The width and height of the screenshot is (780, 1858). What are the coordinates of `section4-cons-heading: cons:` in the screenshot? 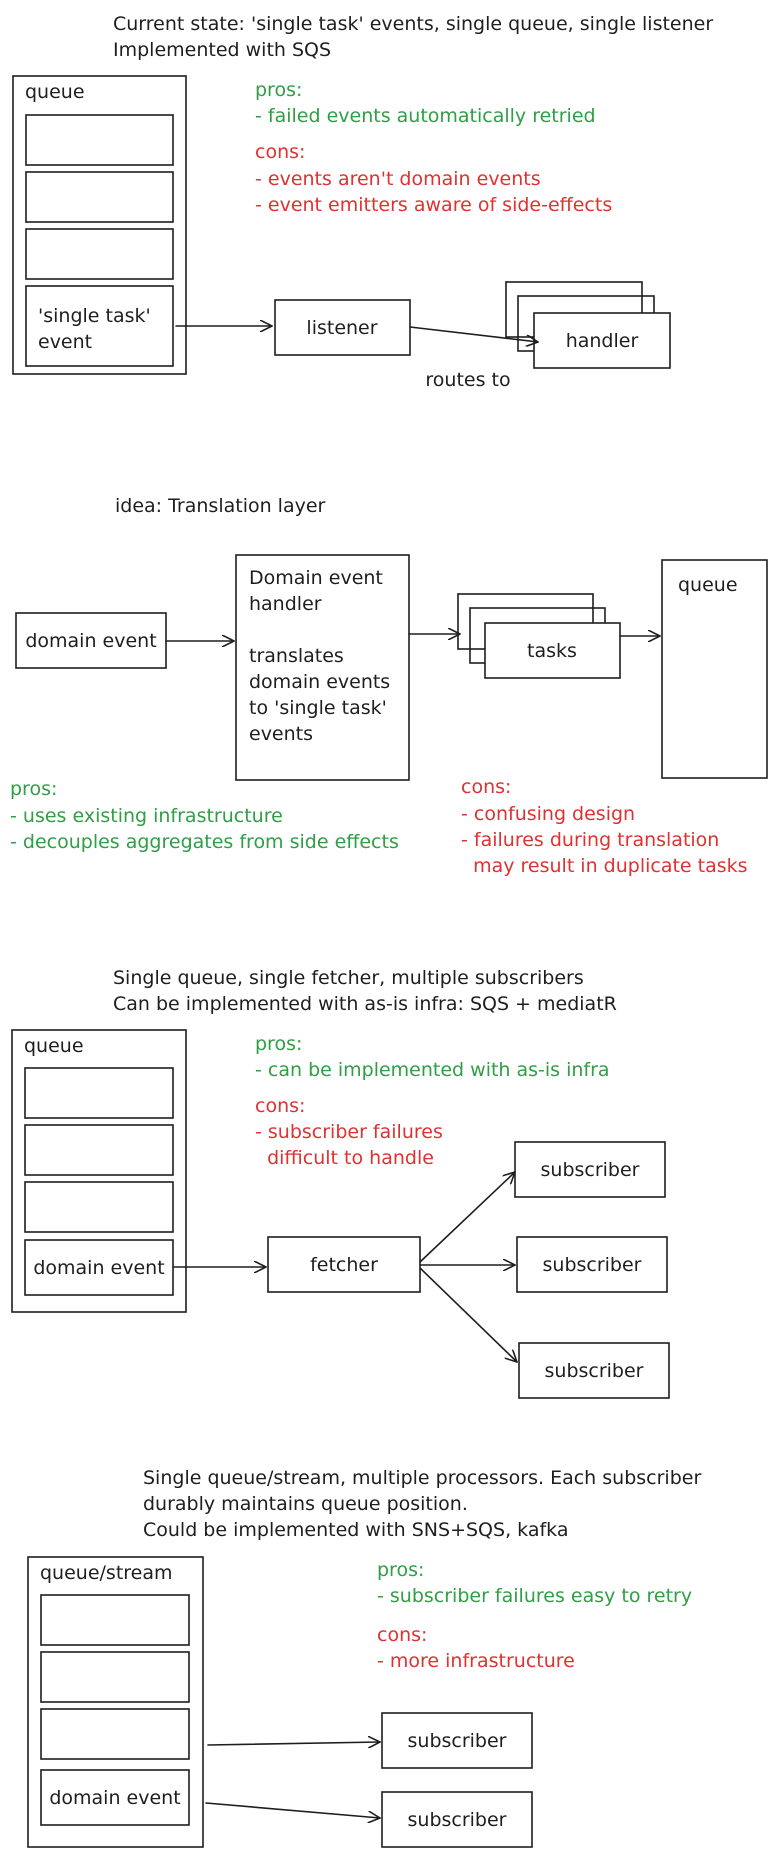 It's located at (402, 1635).